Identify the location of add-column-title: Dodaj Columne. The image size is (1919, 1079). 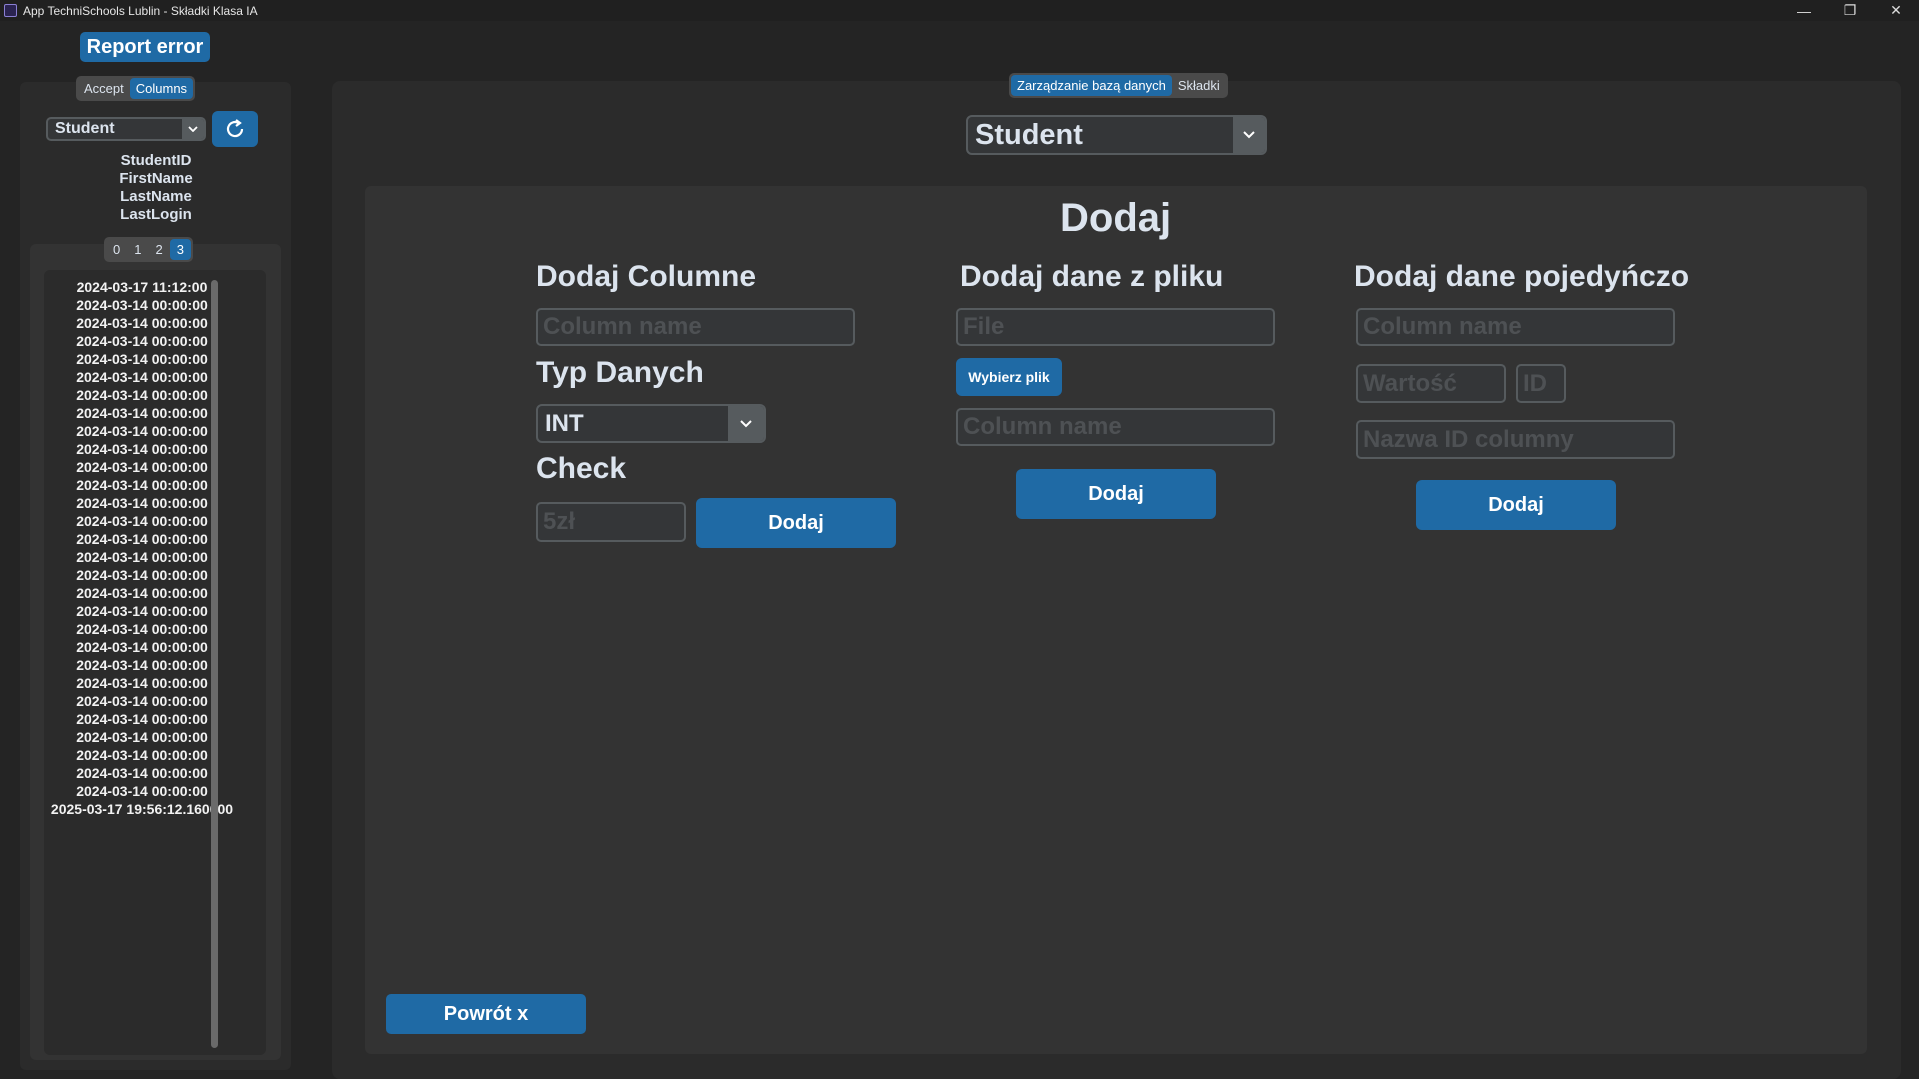
(646, 276).